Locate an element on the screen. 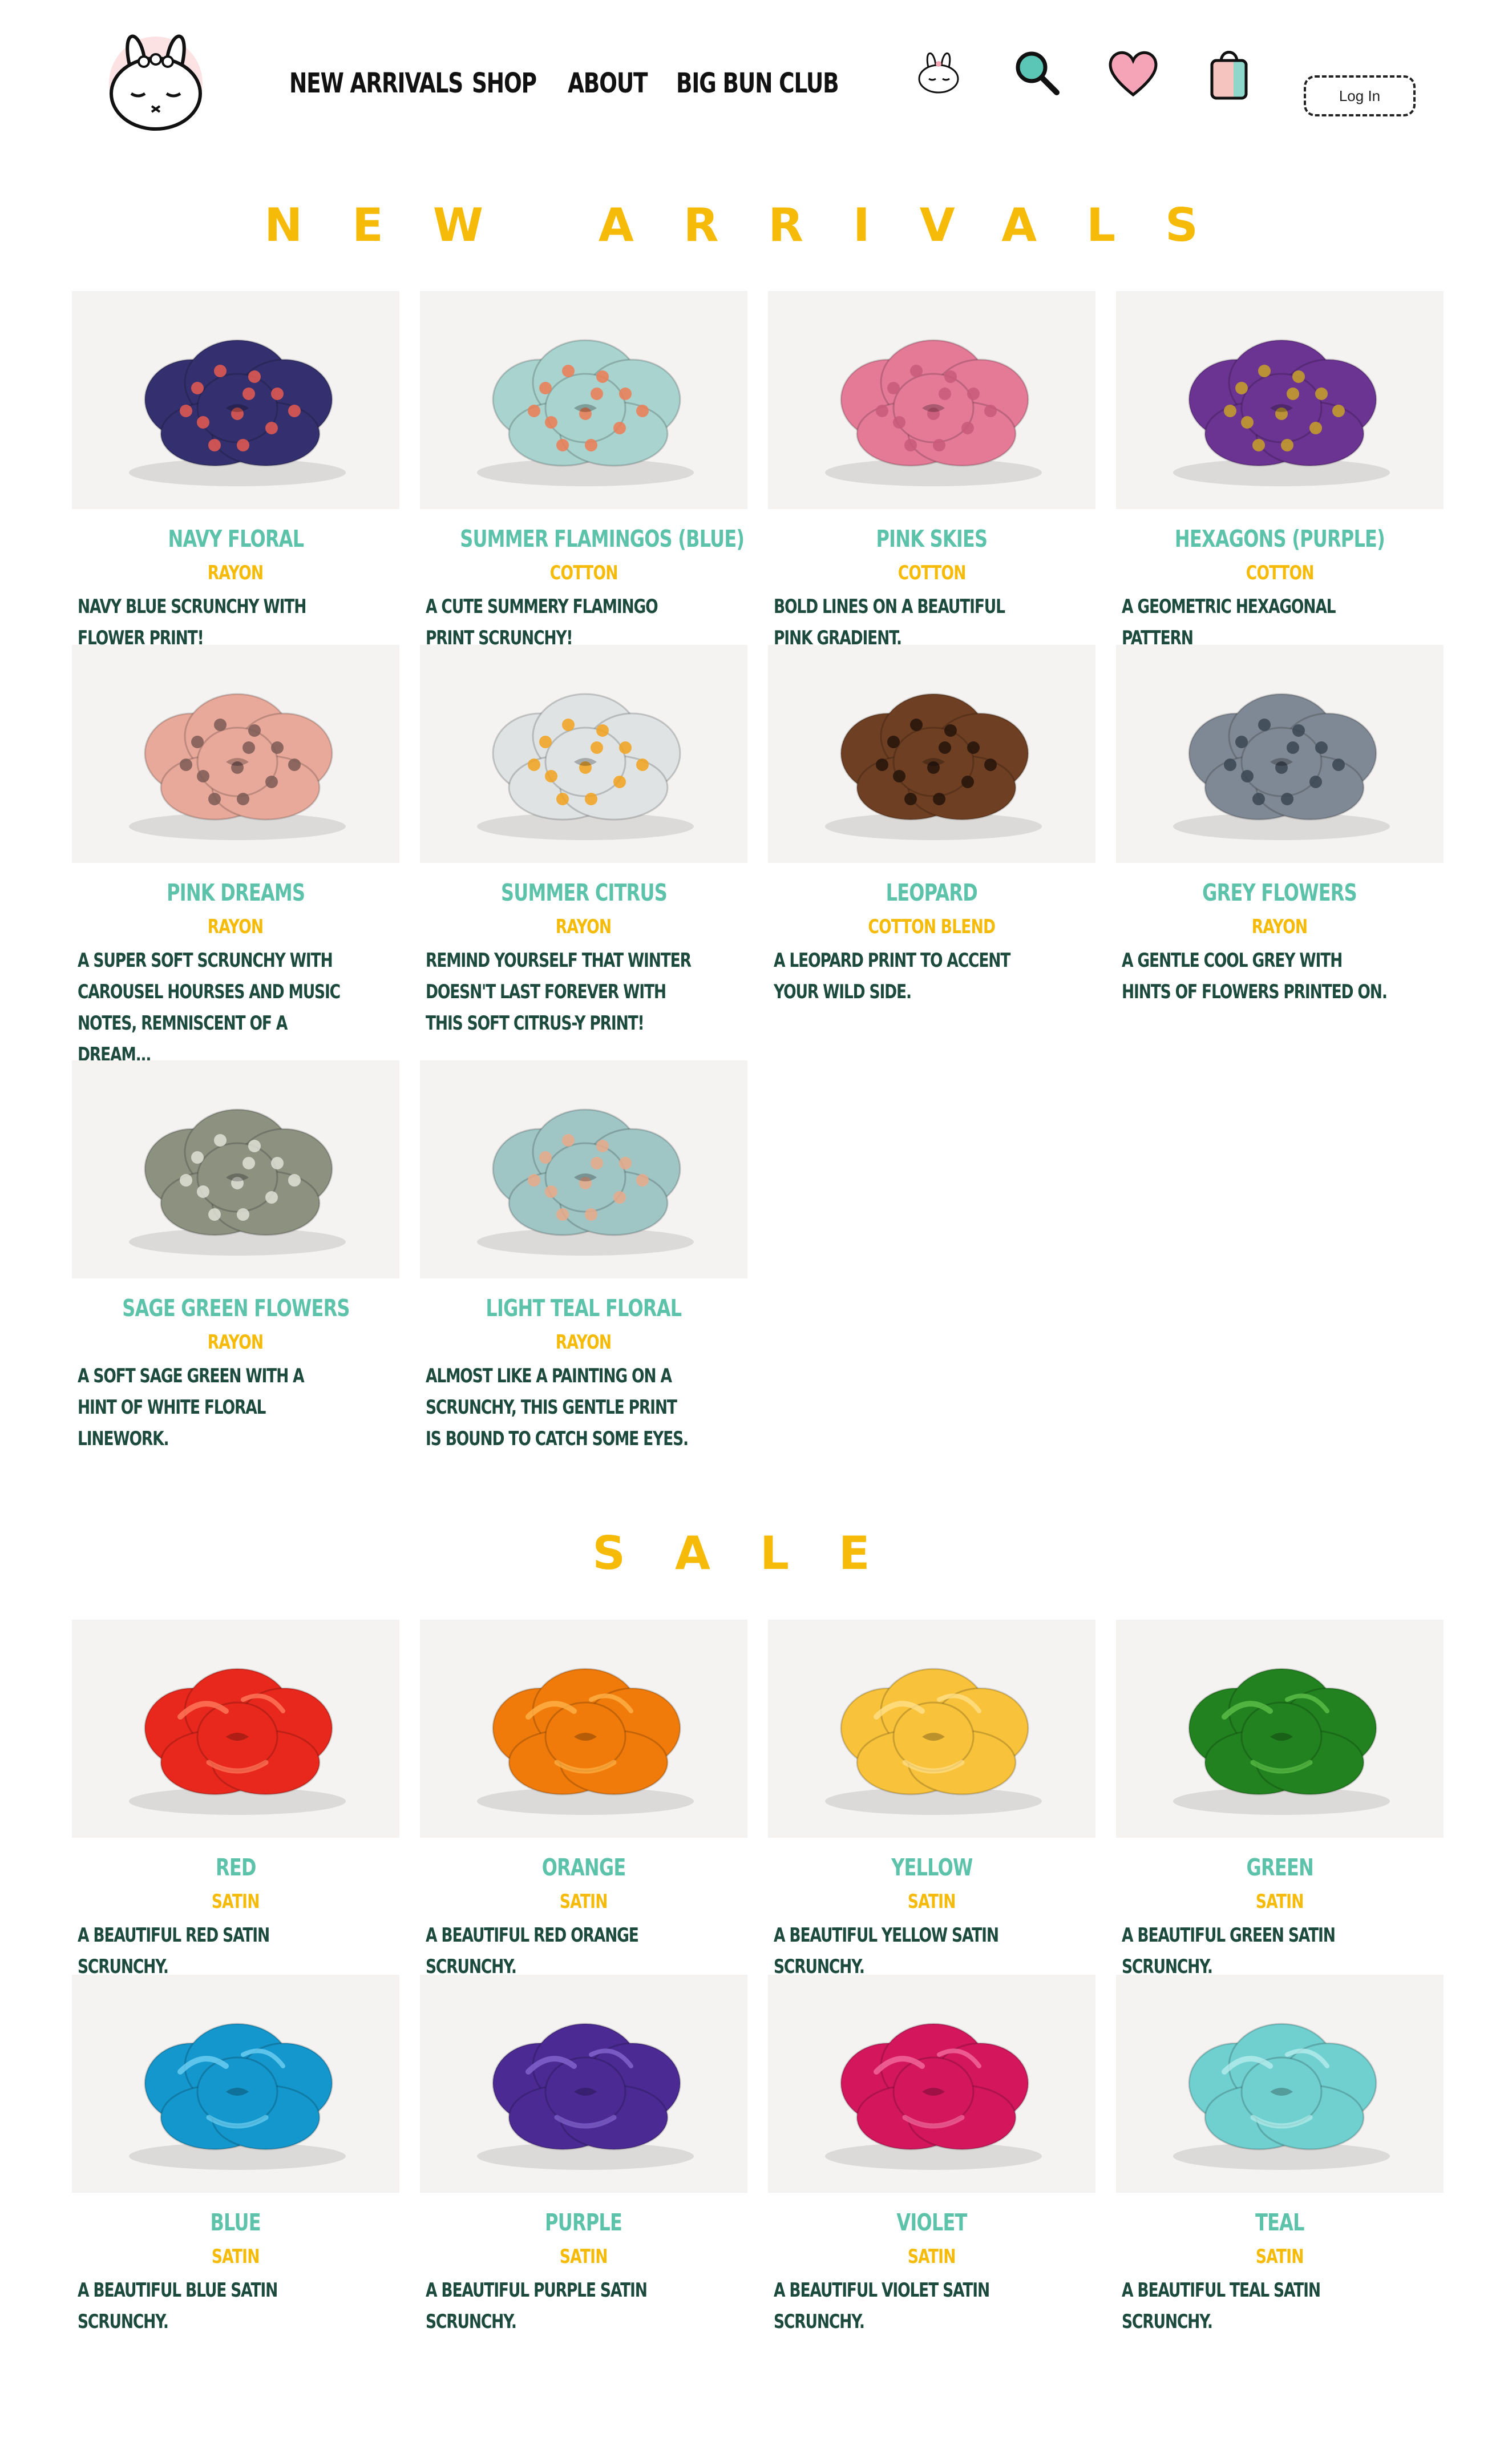  product-description: A BEAUTIFUL BLUE SATIN SCRUNCHY. is located at coordinates (178, 2306).